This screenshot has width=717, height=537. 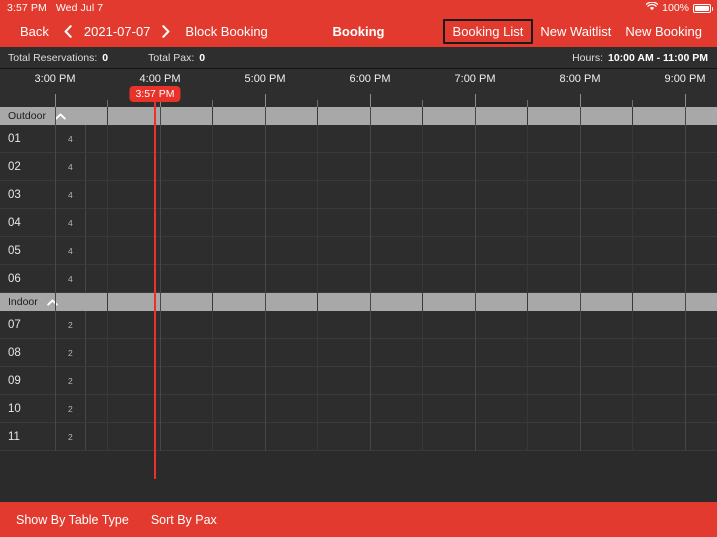 What do you see at coordinates (14, 408) in the screenshot?
I see `table-name-label: 10` at bounding box center [14, 408].